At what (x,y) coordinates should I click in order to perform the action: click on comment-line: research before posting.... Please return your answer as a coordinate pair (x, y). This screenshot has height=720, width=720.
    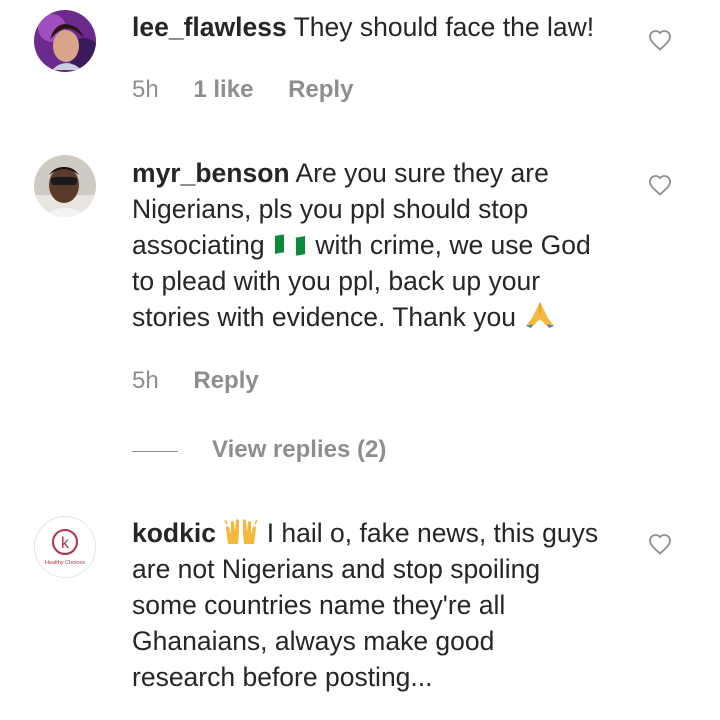
    Looking at the image, I should click on (282, 677).